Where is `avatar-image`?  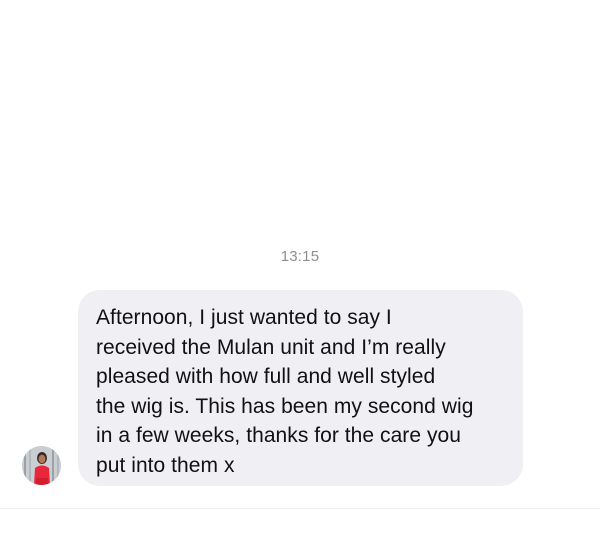 avatar-image is located at coordinates (41, 465).